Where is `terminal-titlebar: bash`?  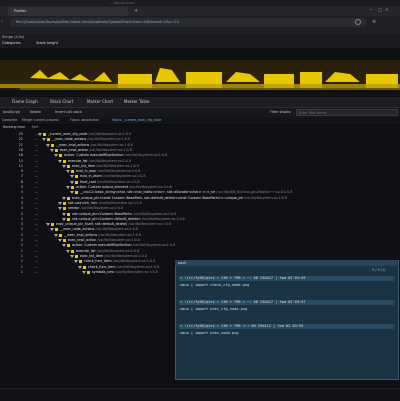
terminal-titlebar: bash is located at coordinates (286, 263).